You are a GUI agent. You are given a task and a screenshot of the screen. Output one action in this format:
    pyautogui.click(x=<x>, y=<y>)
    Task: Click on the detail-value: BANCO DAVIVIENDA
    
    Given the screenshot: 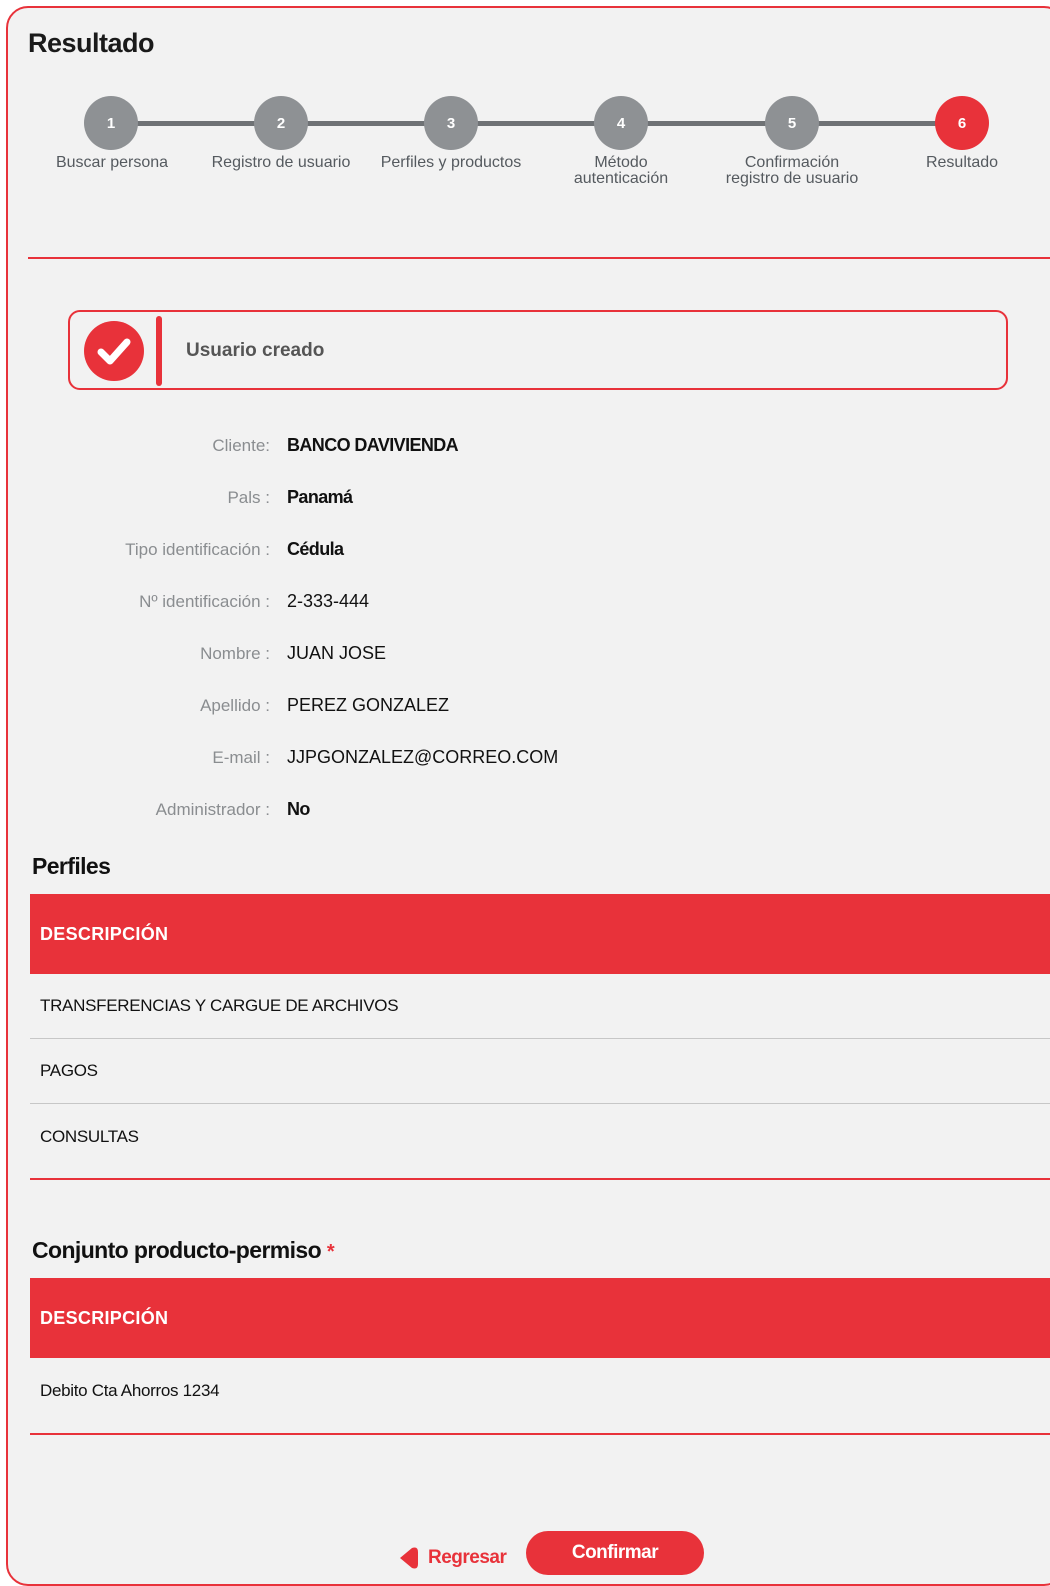 What is the action you would take?
    pyautogui.click(x=373, y=445)
    